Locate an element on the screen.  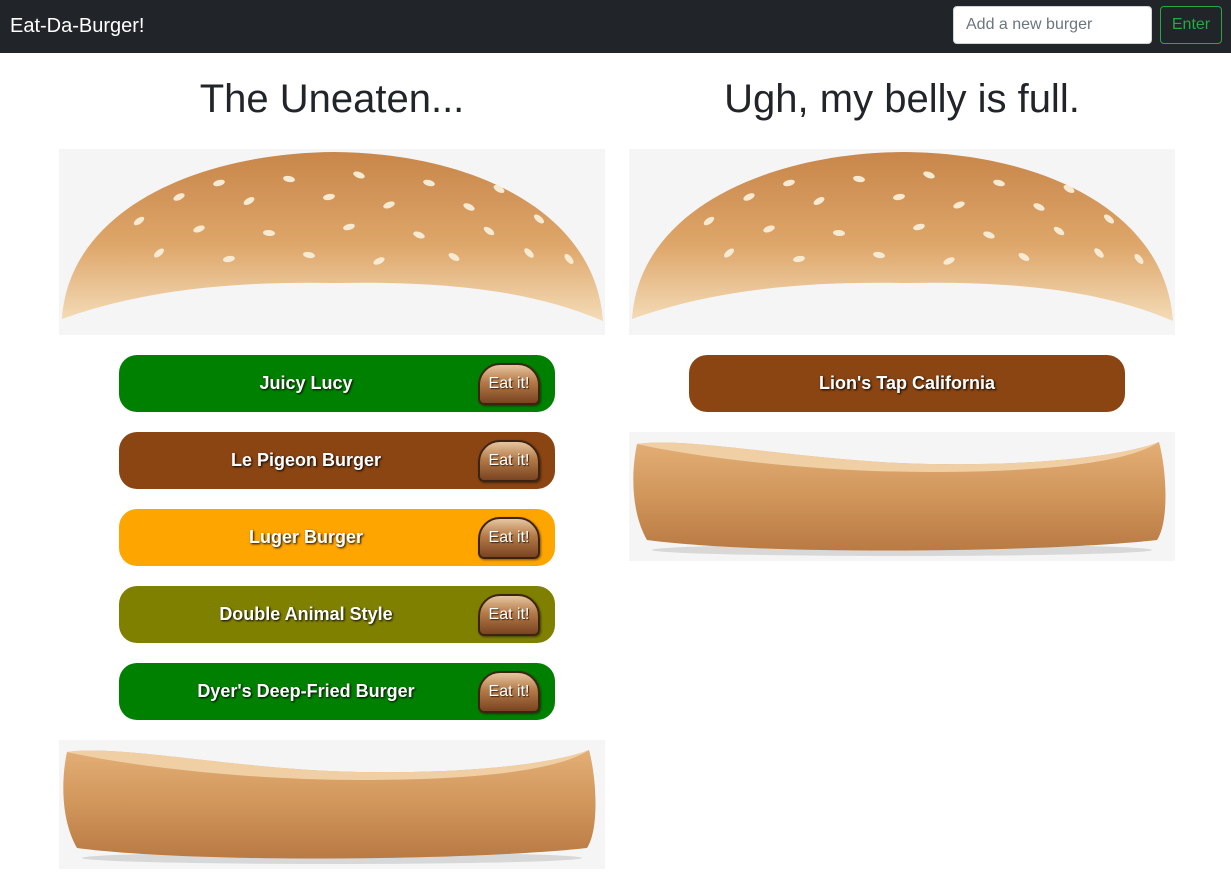
burger-name: Lion's Tap California is located at coordinates (907, 383).